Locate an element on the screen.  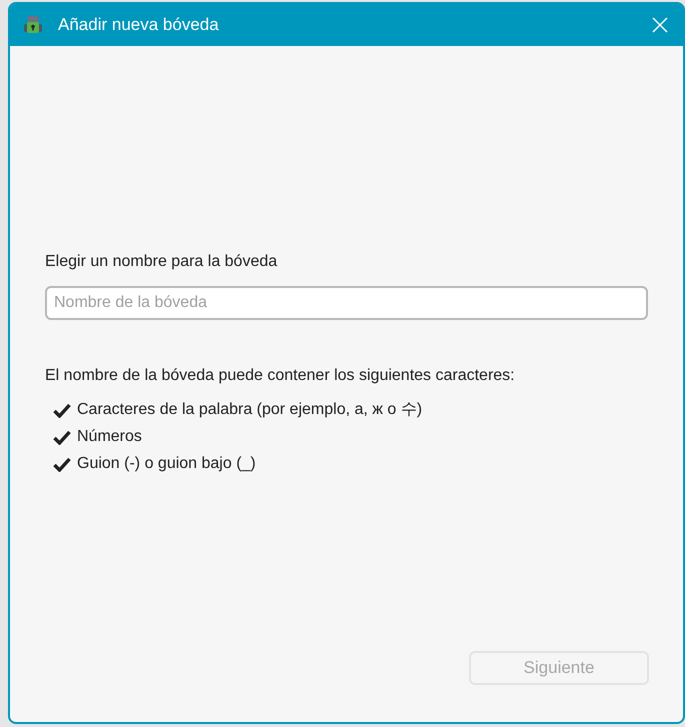
rules-intro: El nombre de la bóveda puede contener los siguientes caracteres: is located at coordinates (280, 376).